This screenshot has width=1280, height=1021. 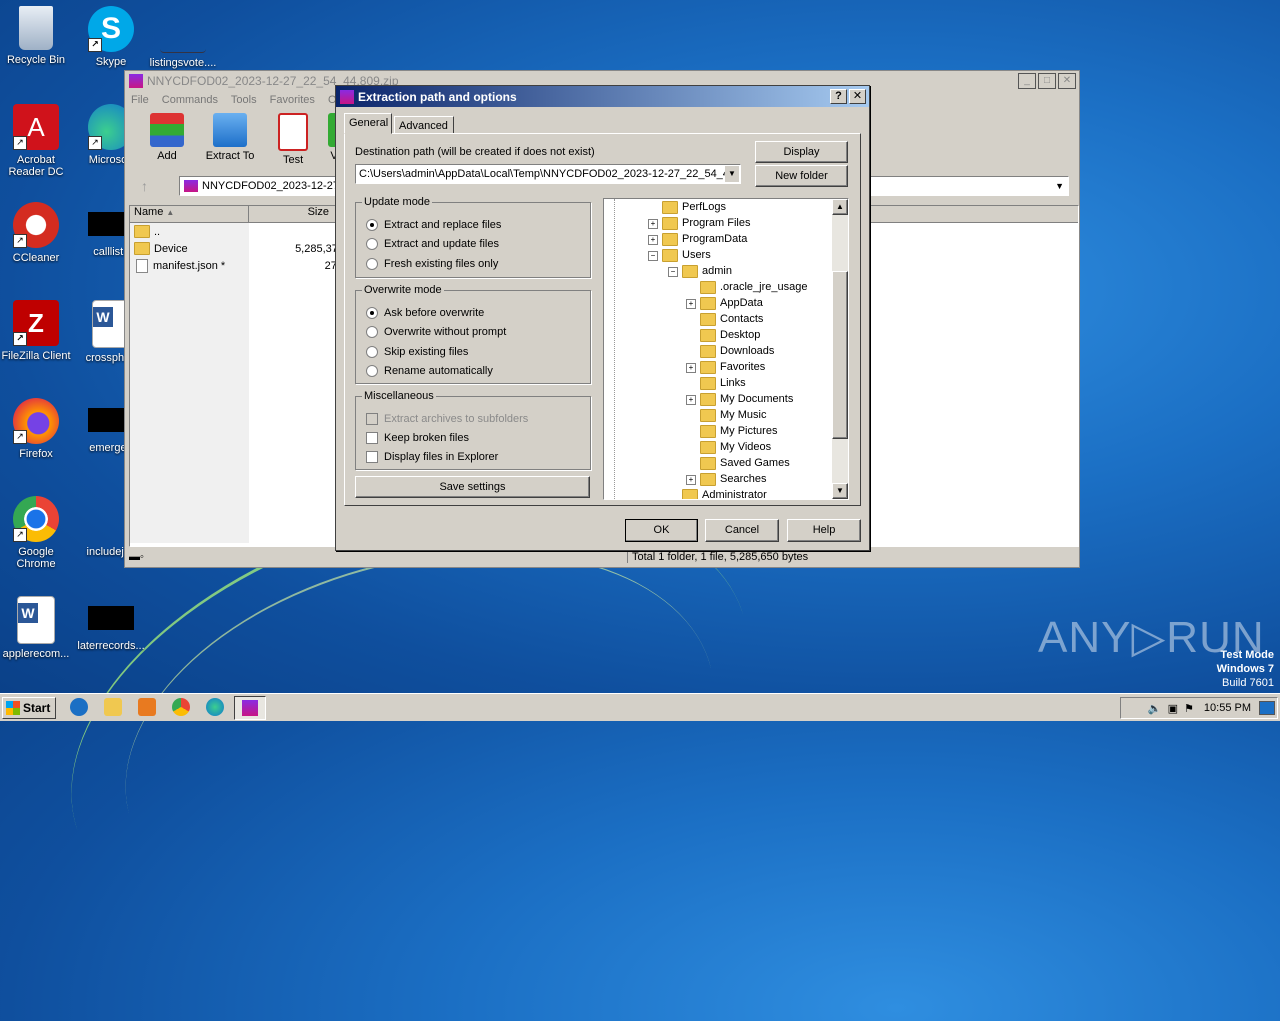 What do you see at coordinates (725, 367) in the screenshot?
I see `tree-item: + Favorites` at bounding box center [725, 367].